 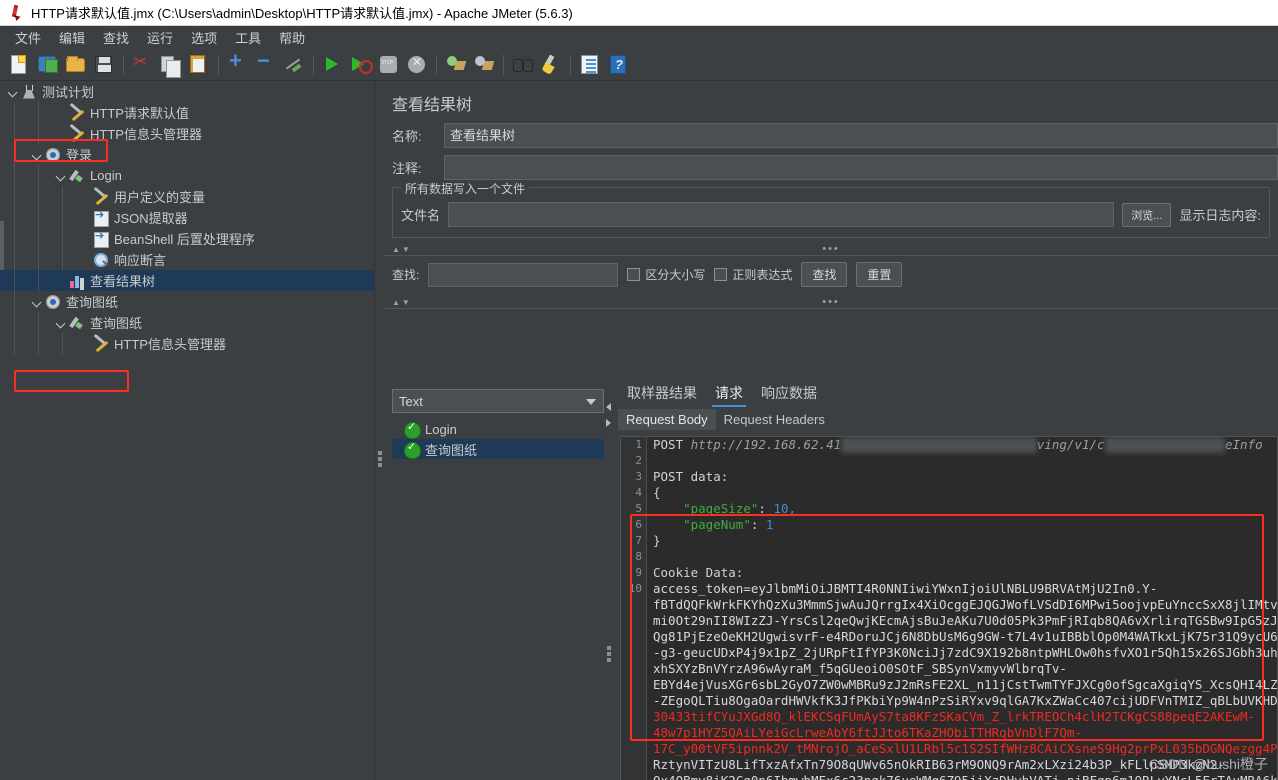 What do you see at coordinates (332, 64) in the screenshot?
I see `start-icon` at bounding box center [332, 64].